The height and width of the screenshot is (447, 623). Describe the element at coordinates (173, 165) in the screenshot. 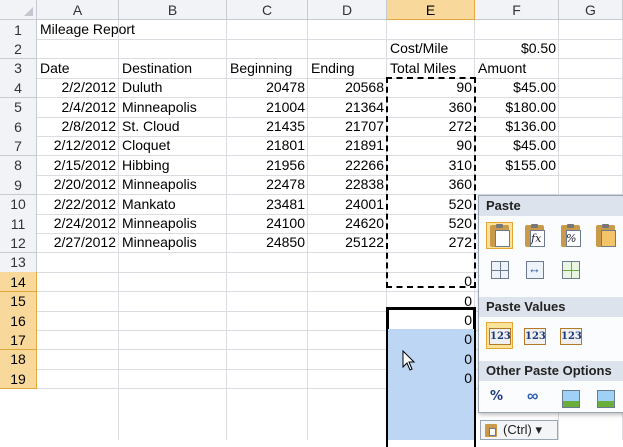

I see `cell-b8: Hibbing` at that location.